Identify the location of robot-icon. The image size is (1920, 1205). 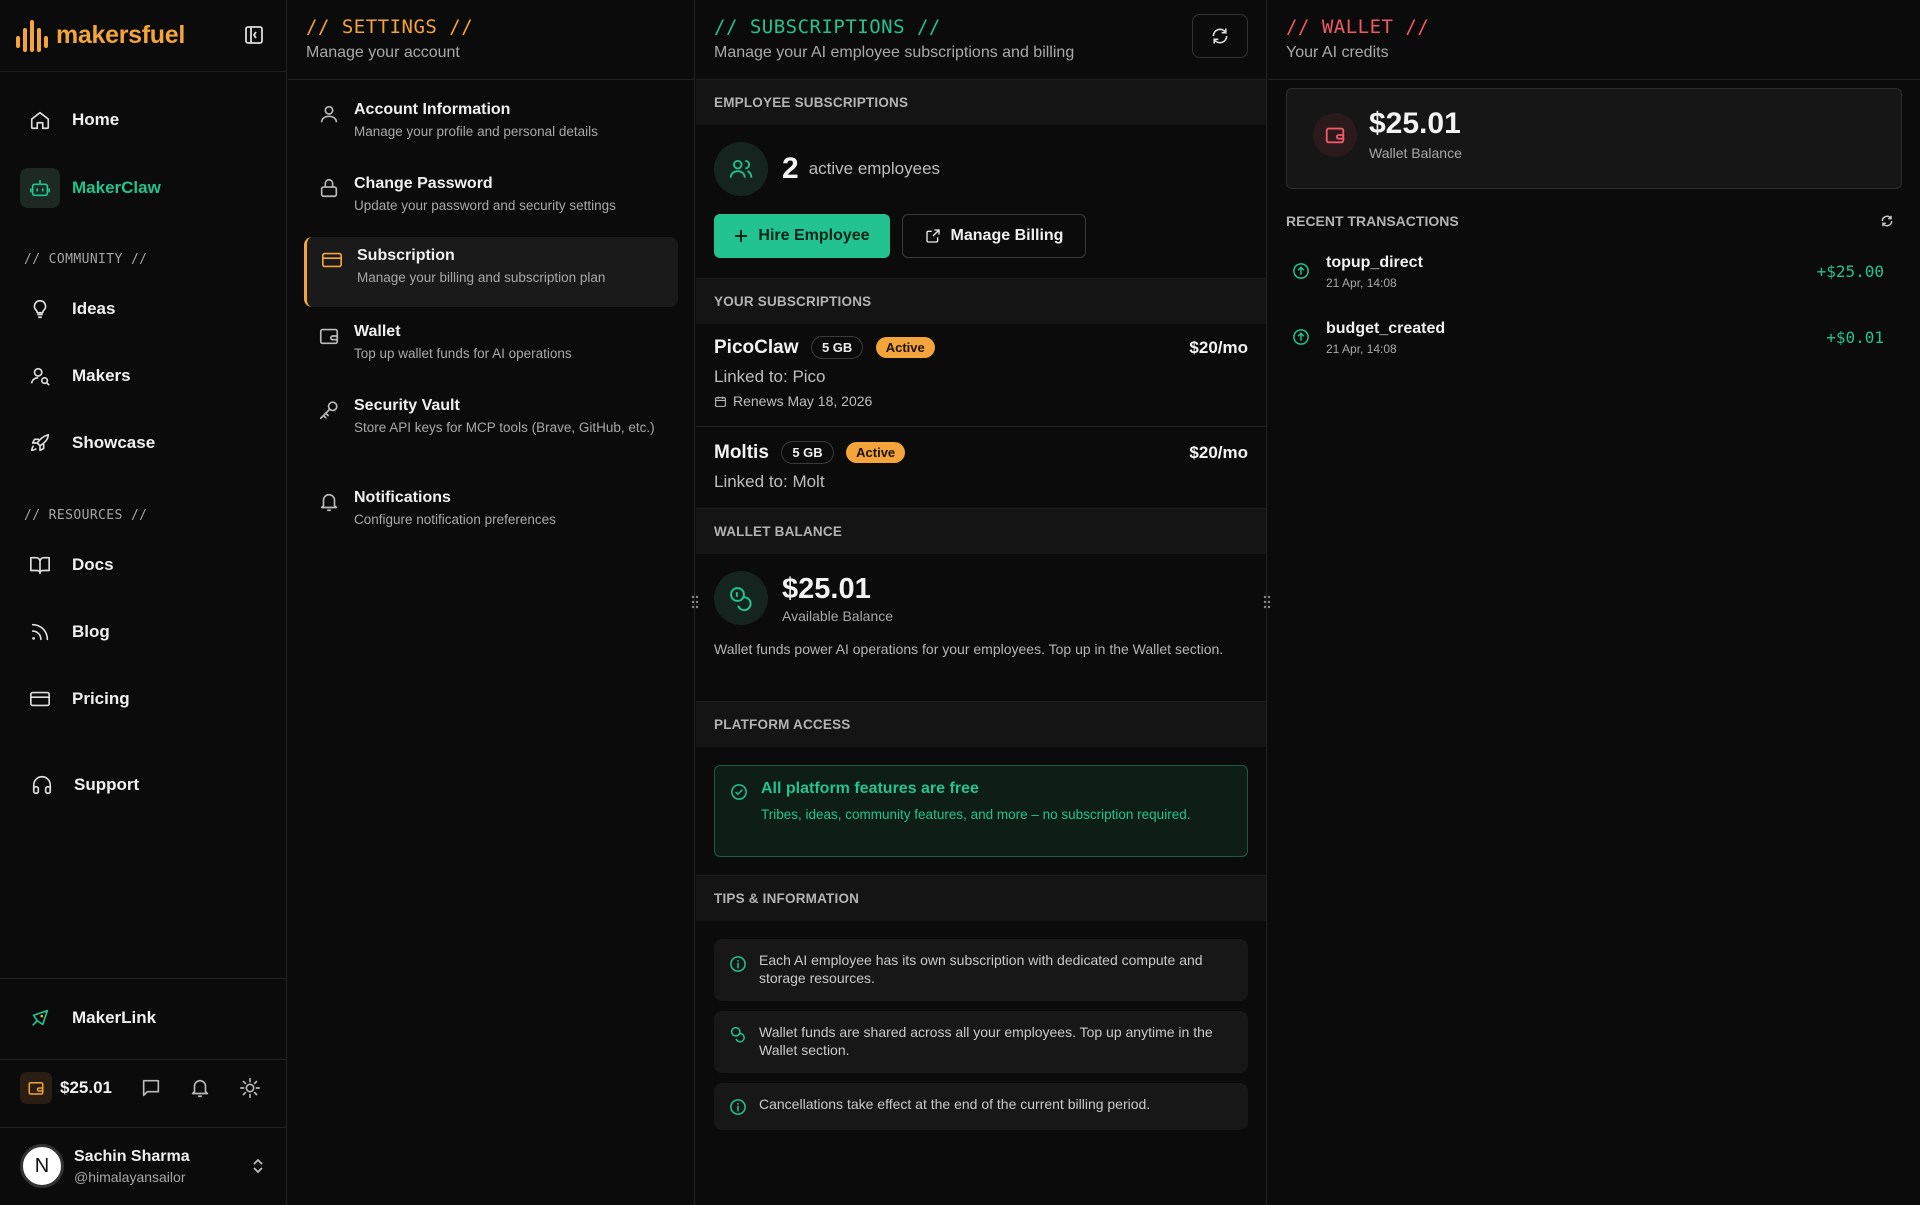
(40, 188).